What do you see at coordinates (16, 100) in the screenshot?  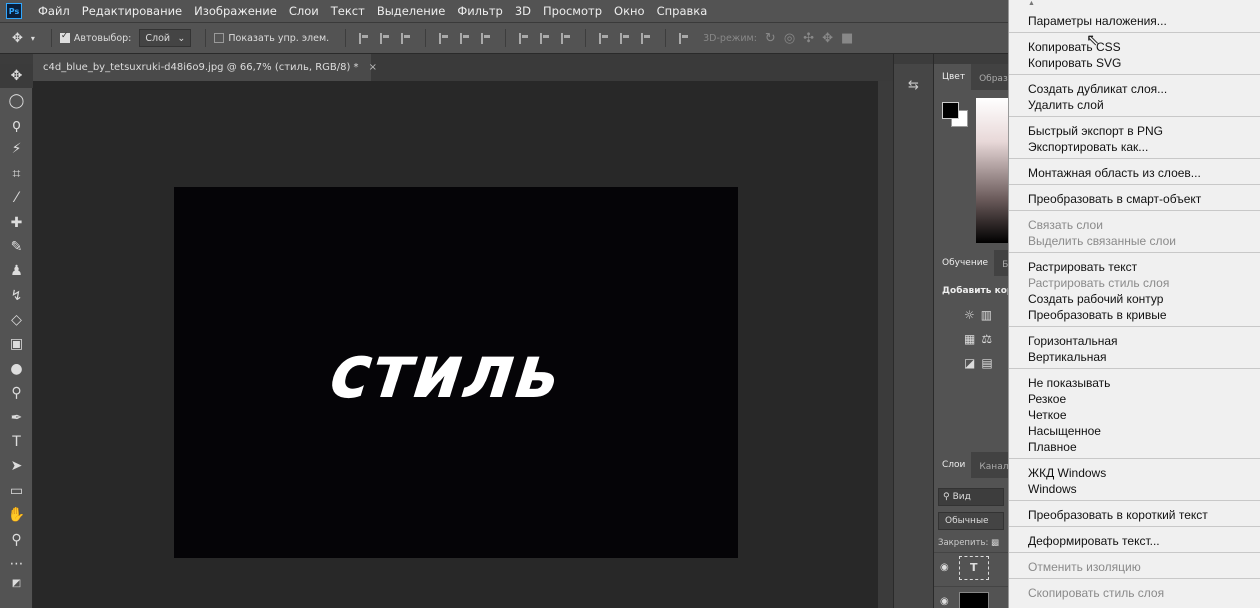 I see `marquee-tool-icon: ◯` at bounding box center [16, 100].